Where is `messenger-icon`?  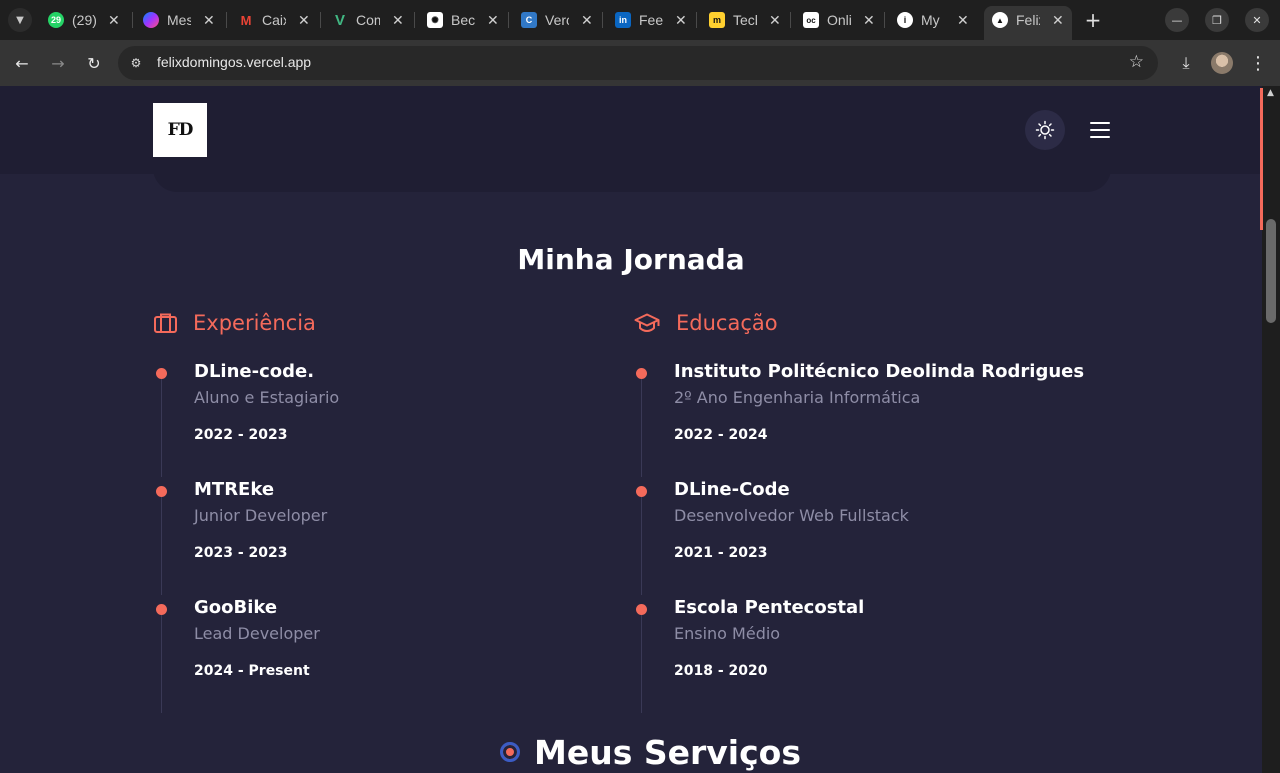 messenger-icon is located at coordinates (151, 20).